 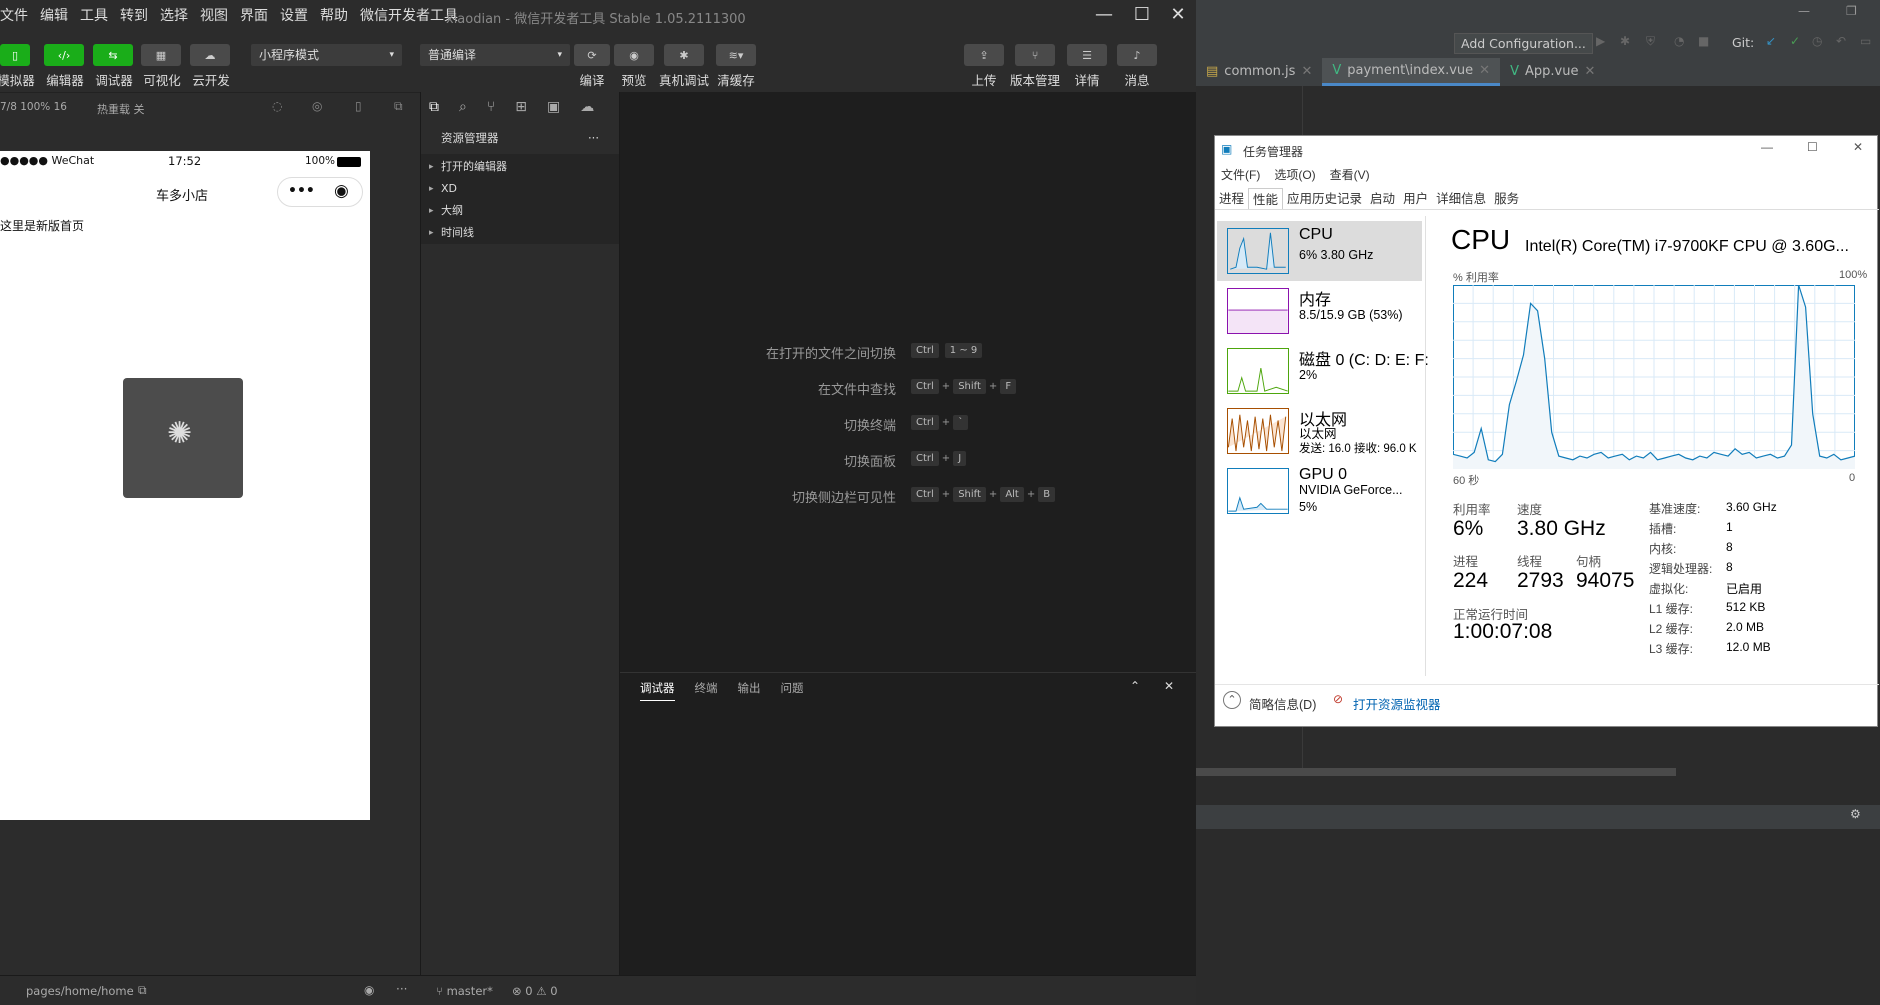 I want to click on more-actions-icon: ···, so click(x=593, y=138).